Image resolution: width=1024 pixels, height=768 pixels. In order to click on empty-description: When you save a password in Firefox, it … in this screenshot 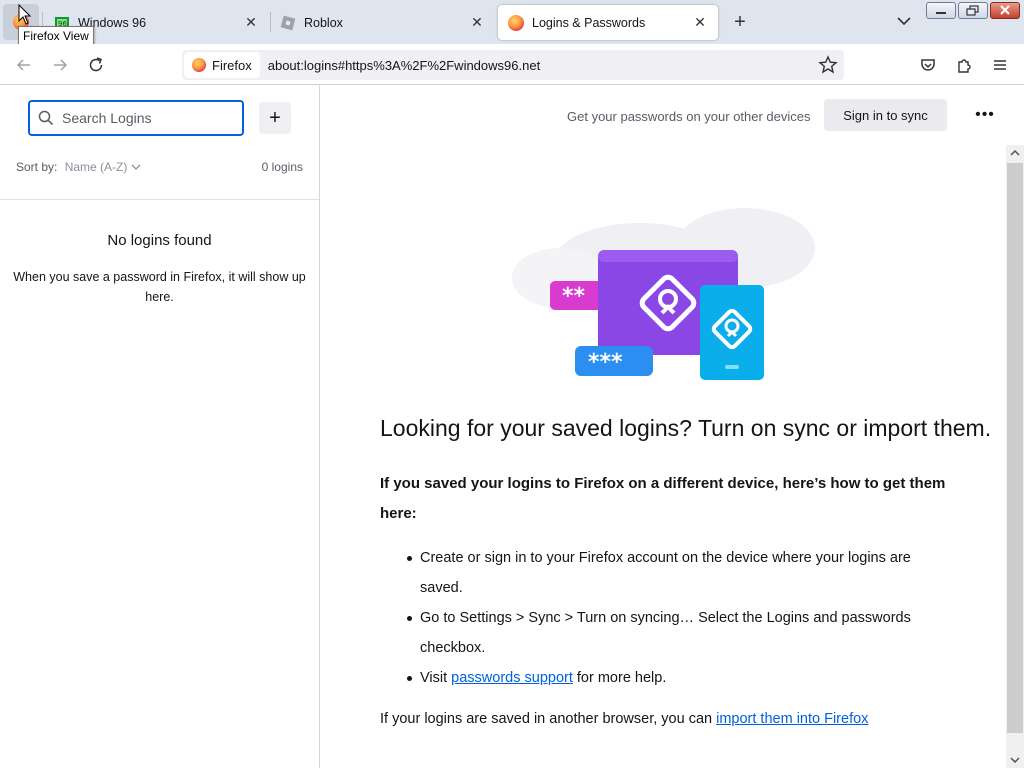, I will do `click(159, 287)`.